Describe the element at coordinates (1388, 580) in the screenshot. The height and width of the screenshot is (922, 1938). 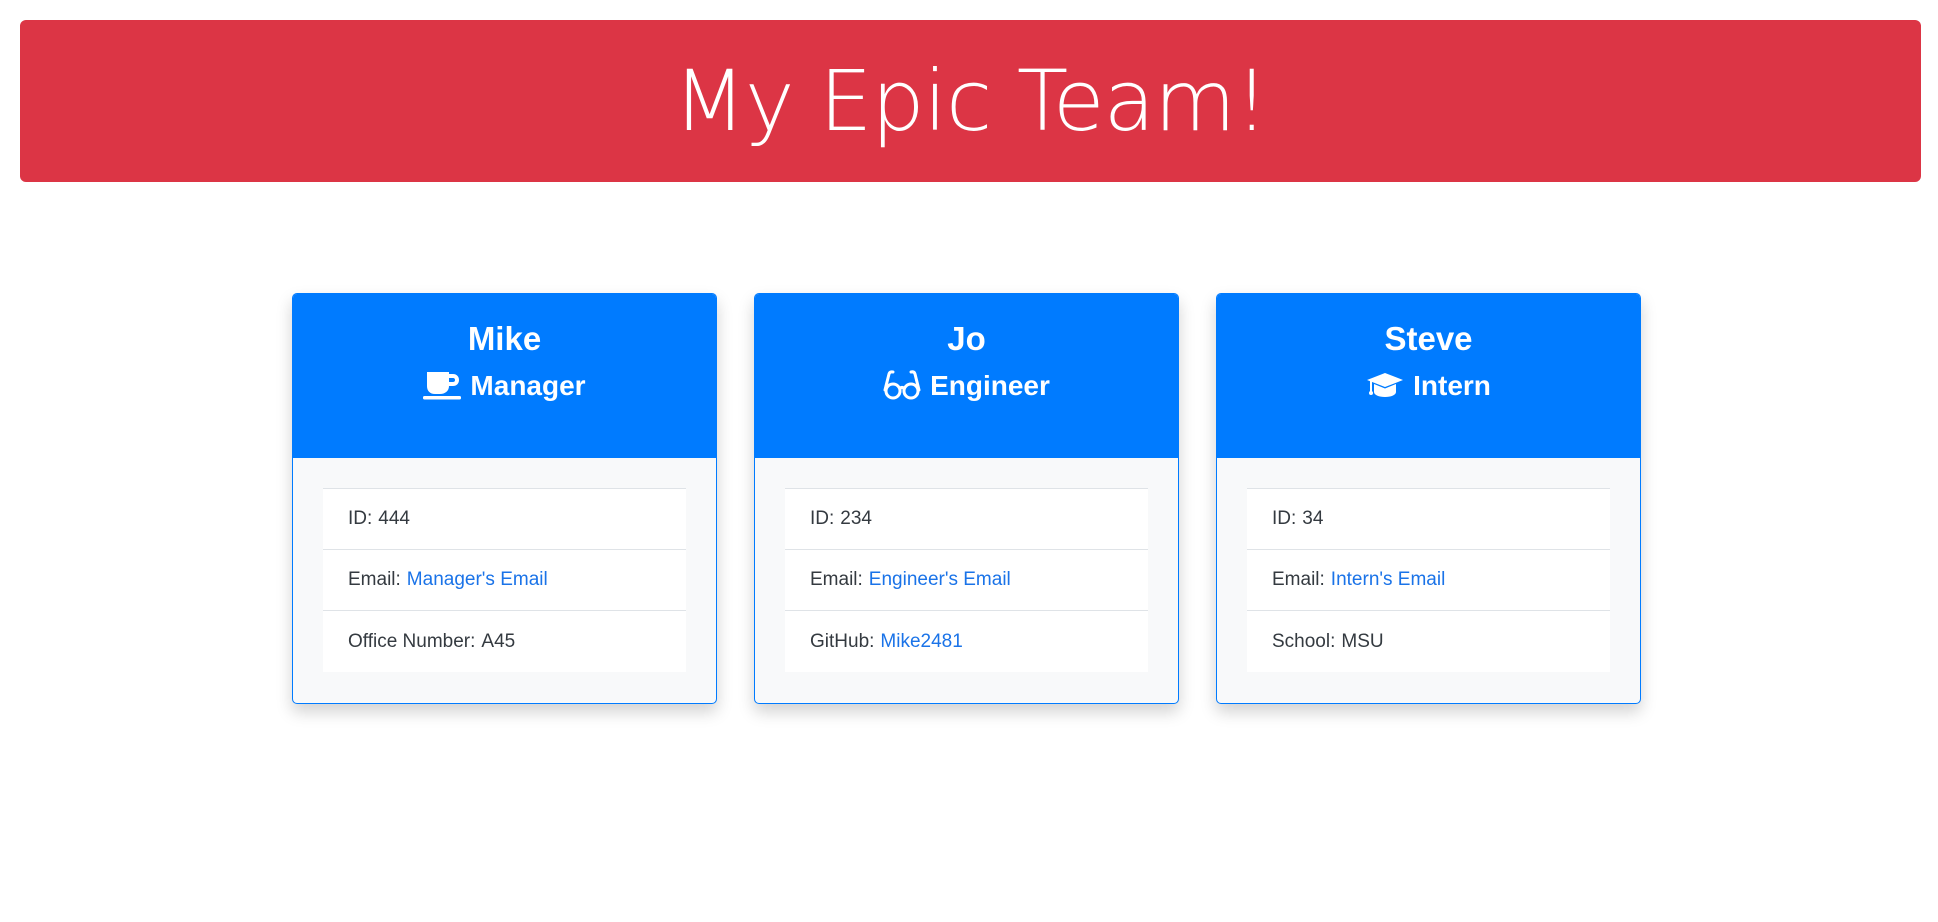
I see `email-link: Intern's Email` at that location.